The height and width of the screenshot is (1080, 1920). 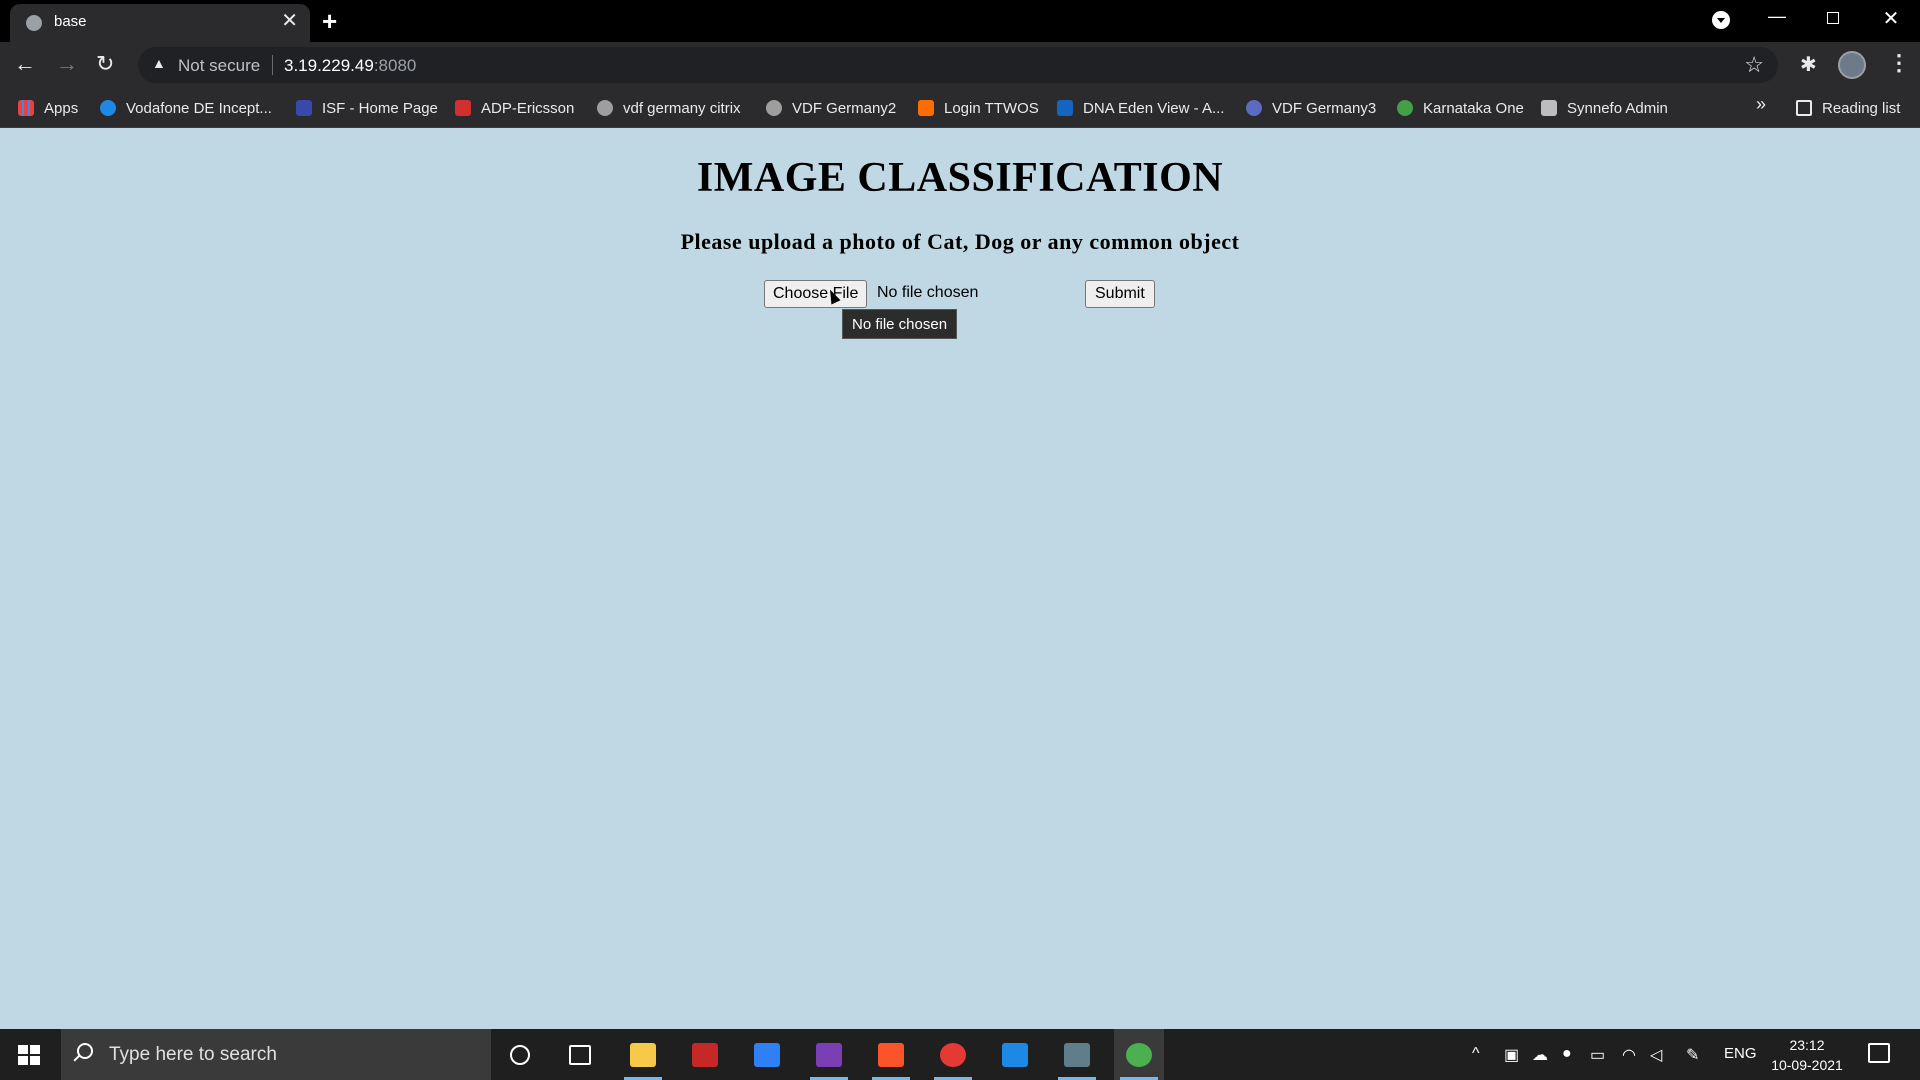 I want to click on page-title: IMAGE CLASSIFICATION, so click(x=960, y=178).